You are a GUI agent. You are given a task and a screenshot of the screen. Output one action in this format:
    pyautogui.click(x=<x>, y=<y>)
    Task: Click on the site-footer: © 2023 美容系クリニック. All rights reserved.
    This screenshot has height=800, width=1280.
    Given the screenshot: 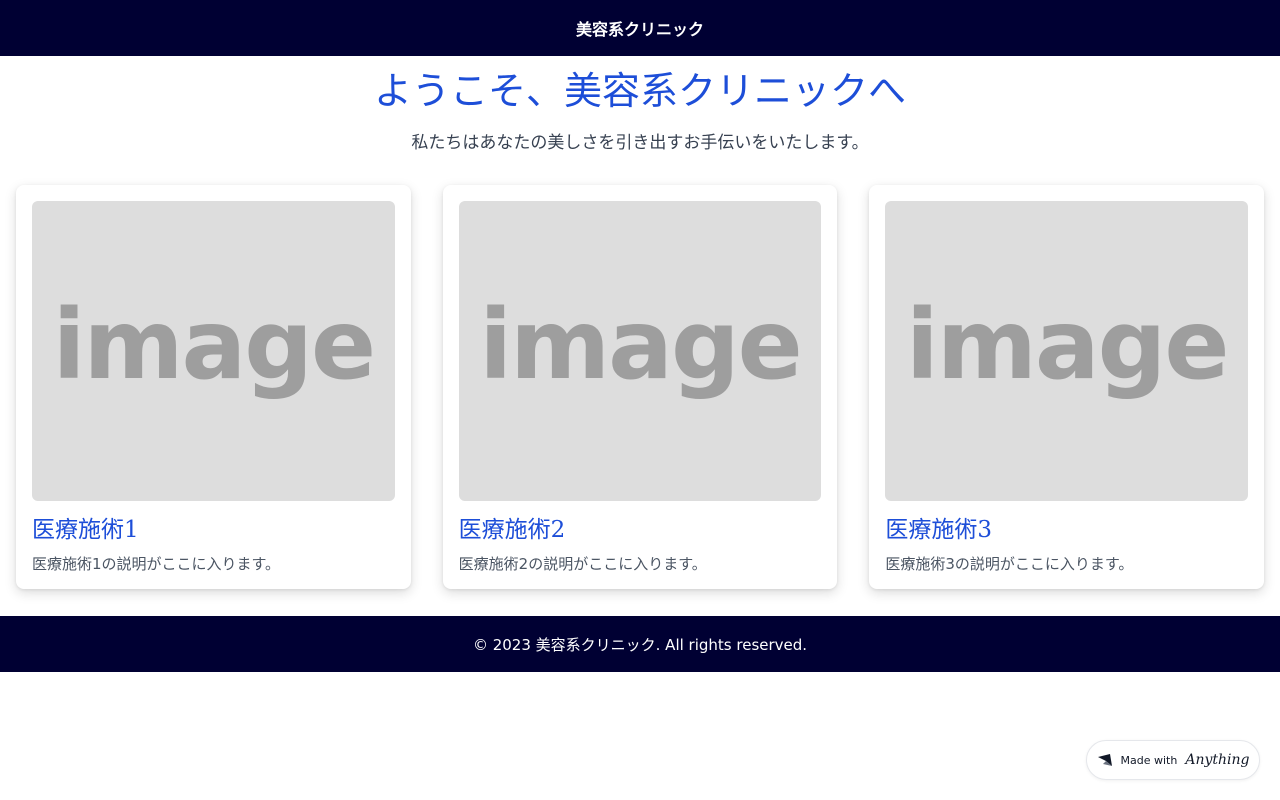 What is the action you would take?
    pyautogui.click(x=640, y=644)
    